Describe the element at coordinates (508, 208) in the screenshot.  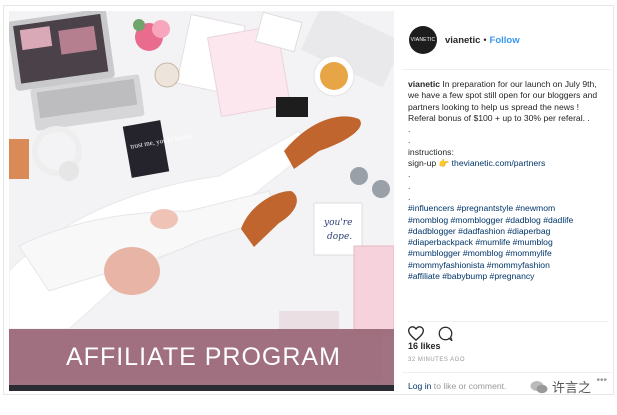
I see `hashtag-line: #influencers #pregnantstyle #newmom` at that location.